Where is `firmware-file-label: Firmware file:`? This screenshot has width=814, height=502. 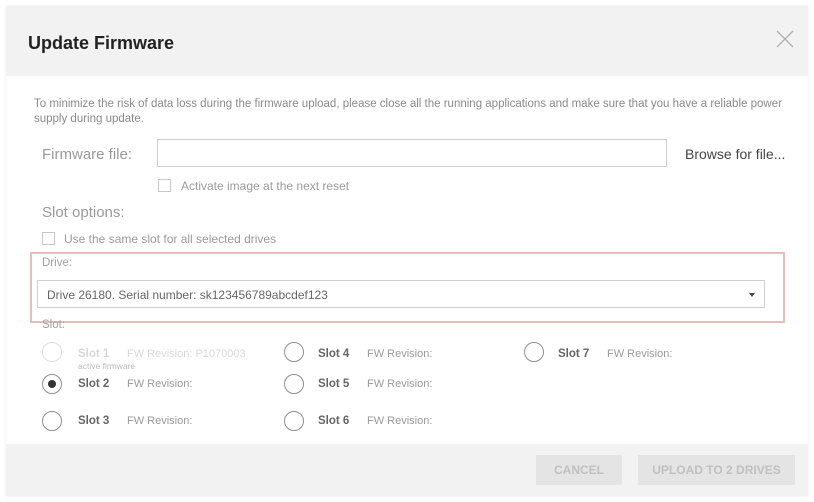
firmware-file-label: Firmware file: is located at coordinates (87, 154).